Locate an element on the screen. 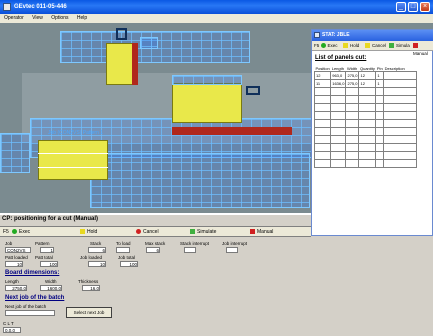 This screenshot has width=433, height=336. stat-hold-label: Hold is located at coordinates (355, 45).